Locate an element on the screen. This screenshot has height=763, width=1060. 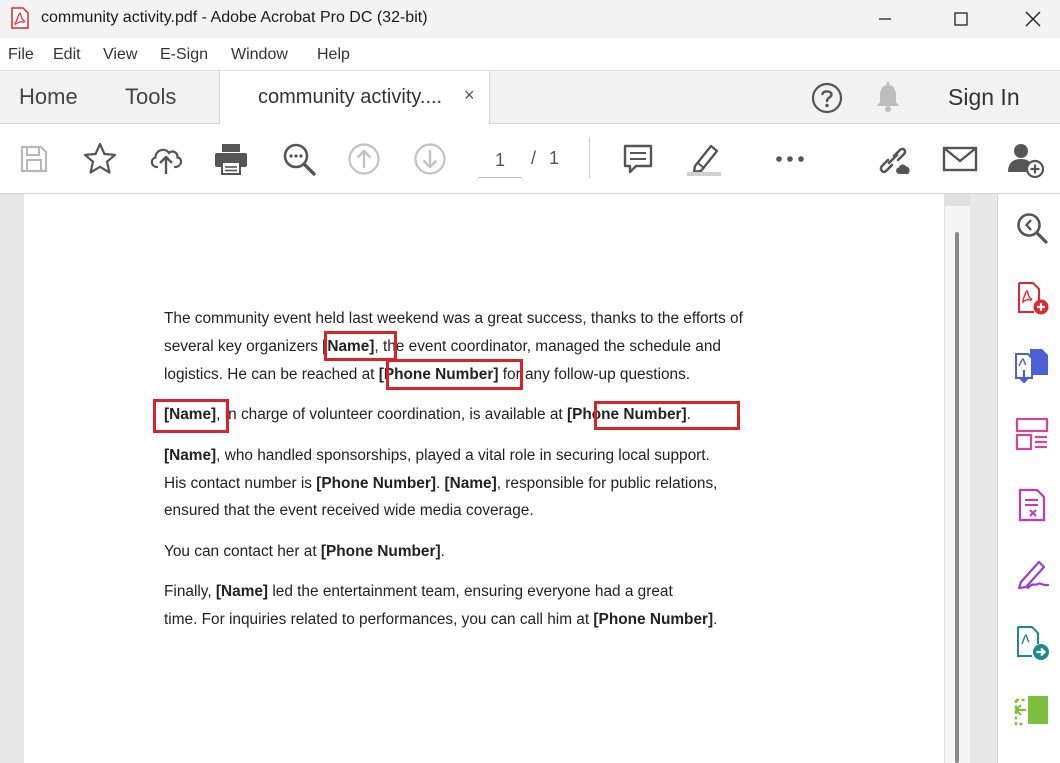
bookmark-star-button is located at coordinates (100, 159).